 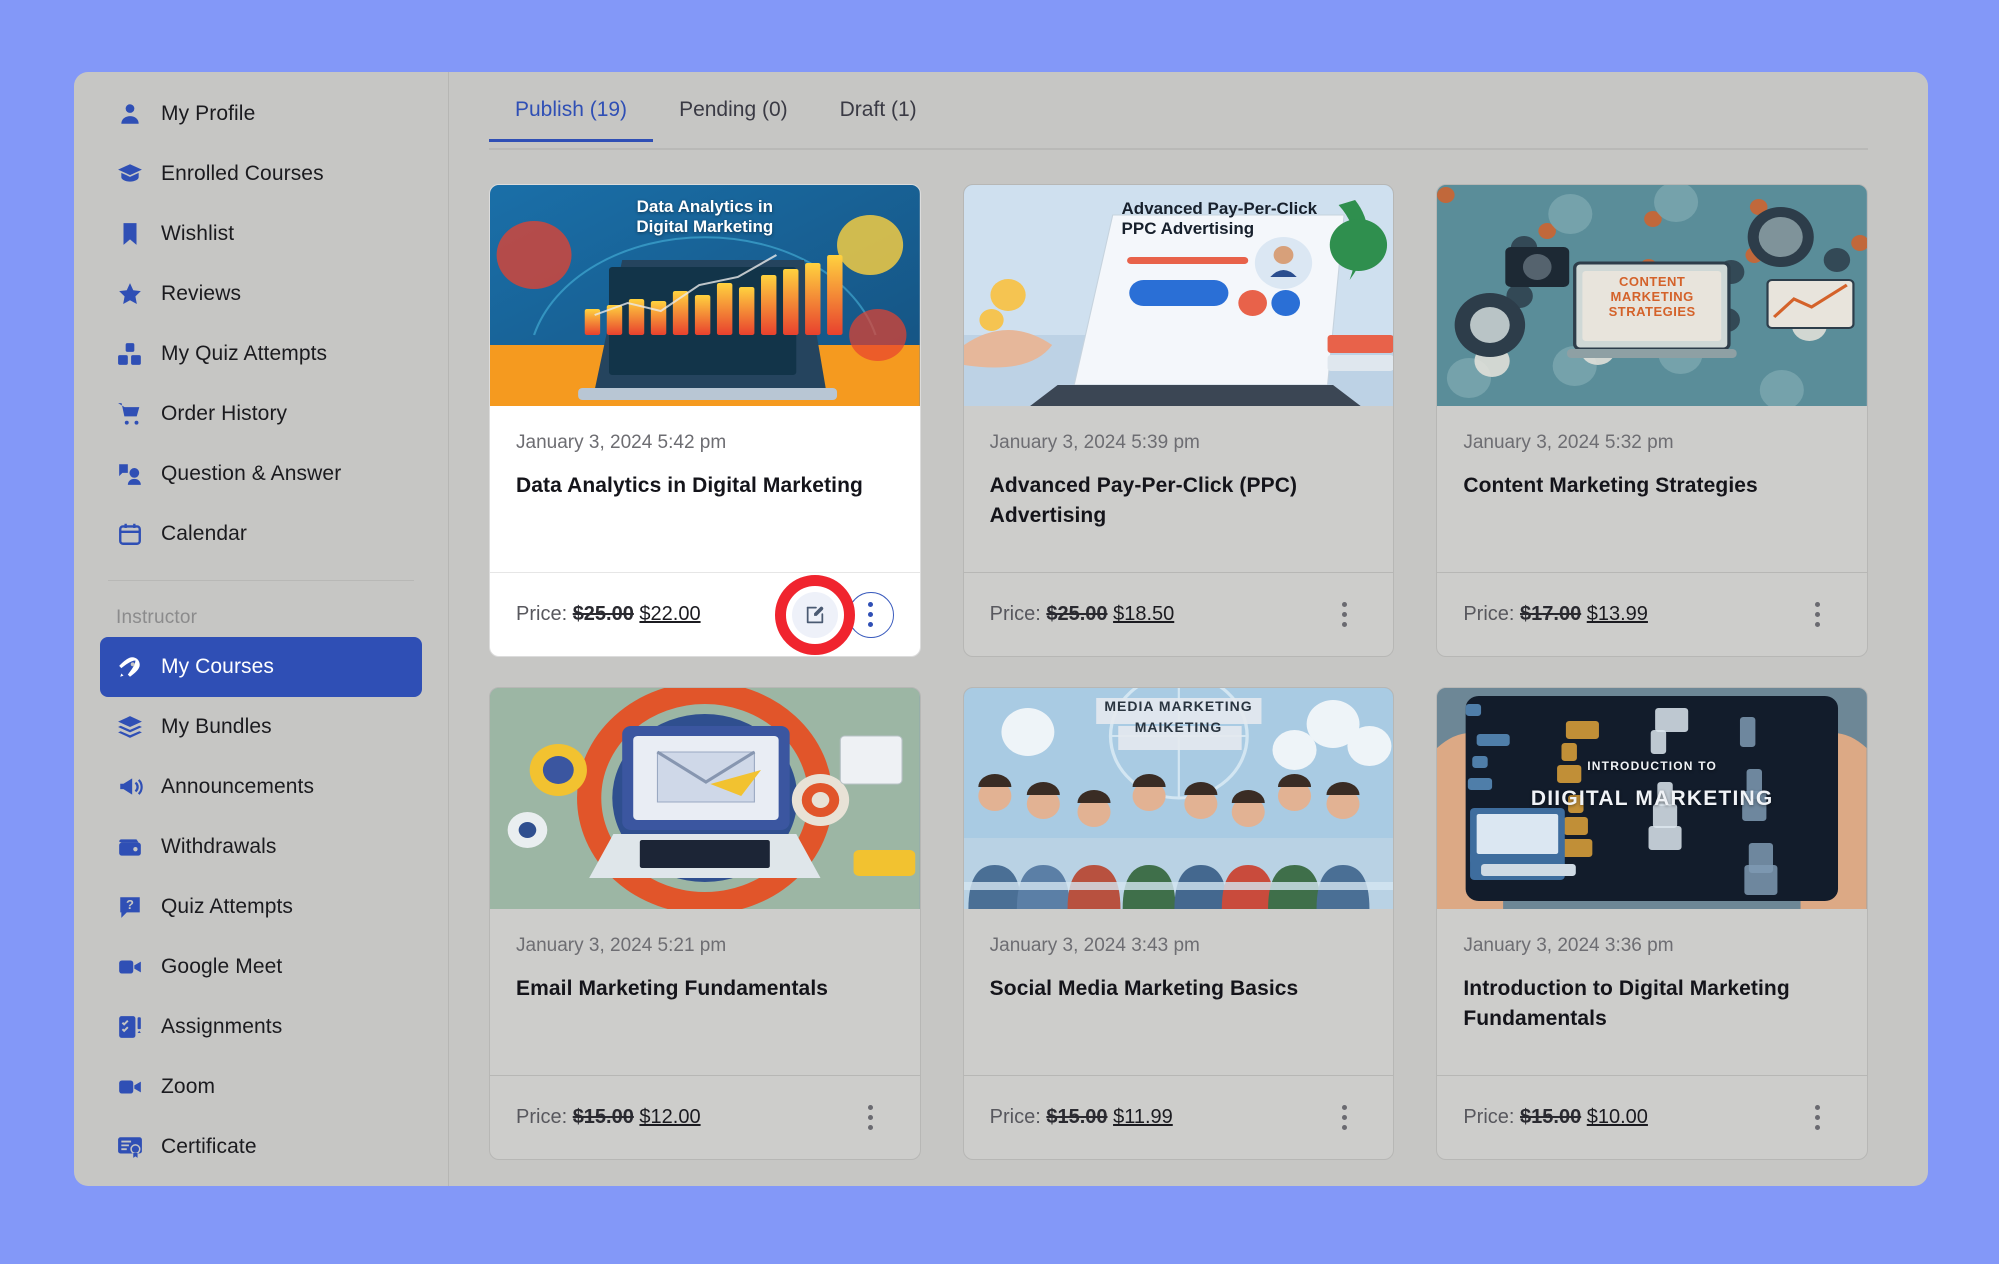 What do you see at coordinates (261, 787) in the screenshot?
I see `sidebar-item-announcements: Announcements` at bounding box center [261, 787].